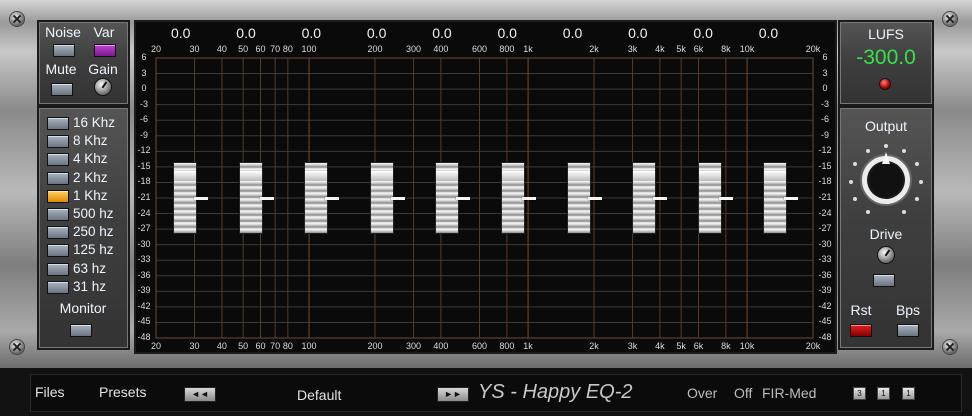  Describe the element at coordinates (747, 49) in the screenshot. I see `freq-tick-label-top: 10k` at that location.